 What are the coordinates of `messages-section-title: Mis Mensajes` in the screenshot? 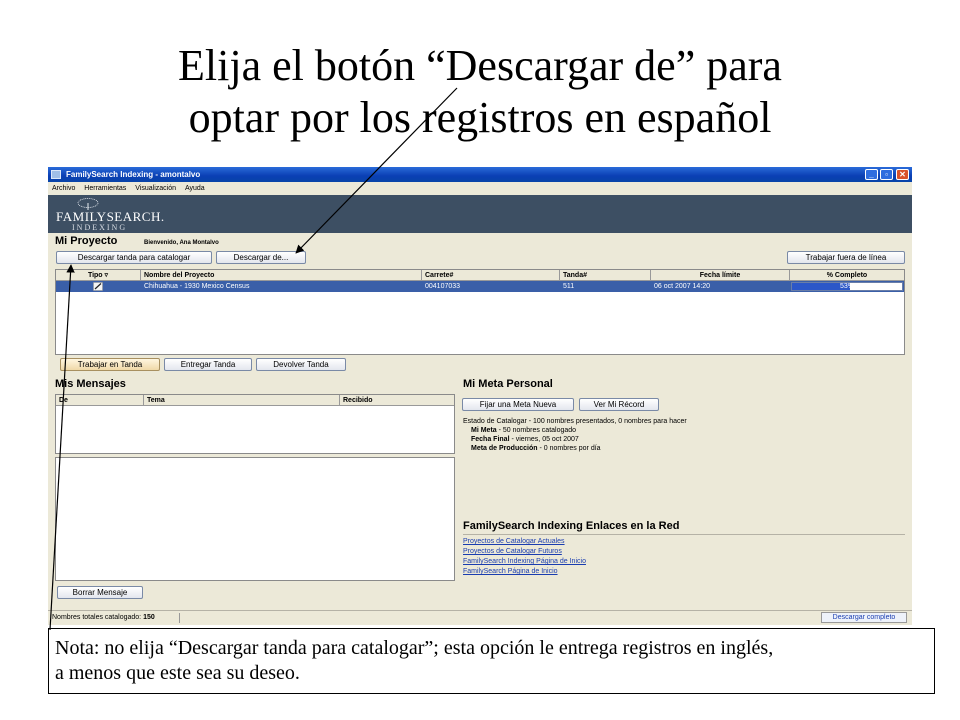 It's located at (90, 384).